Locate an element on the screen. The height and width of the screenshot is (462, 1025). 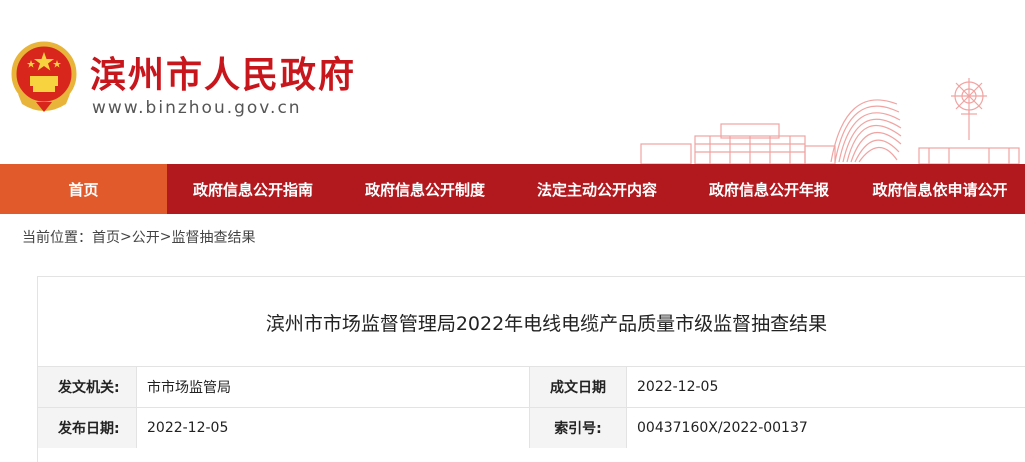
issuer-value: 市市场监管局 is located at coordinates (332, 387).